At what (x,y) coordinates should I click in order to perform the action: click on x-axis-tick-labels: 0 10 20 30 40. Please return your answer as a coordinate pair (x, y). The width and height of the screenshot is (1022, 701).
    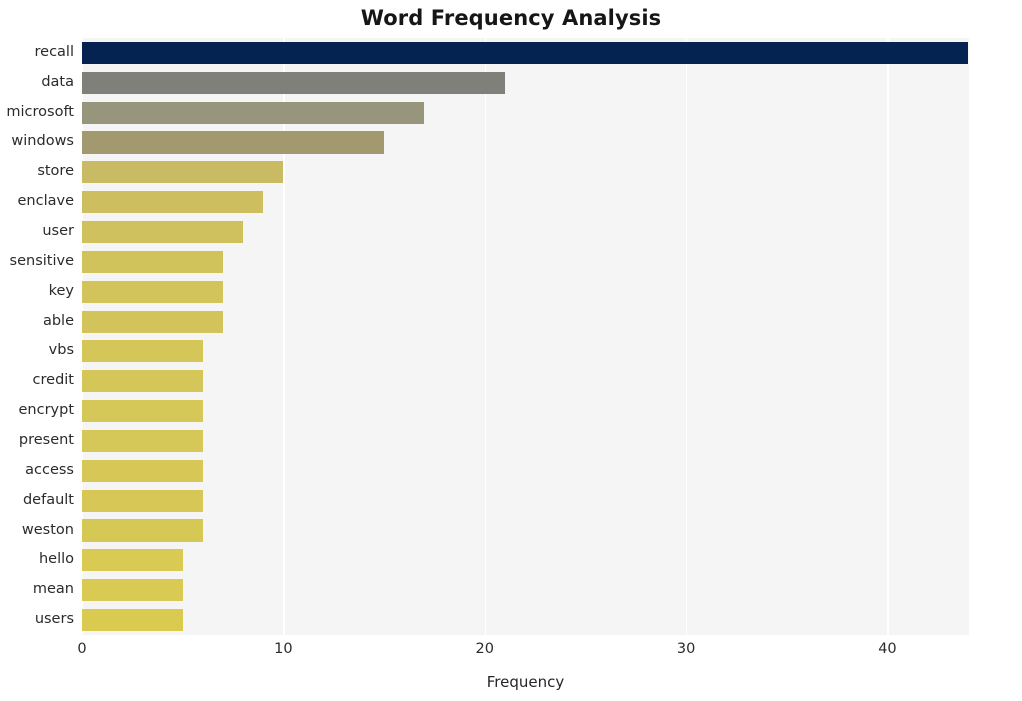
    Looking at the image, I should click on (523, 653).